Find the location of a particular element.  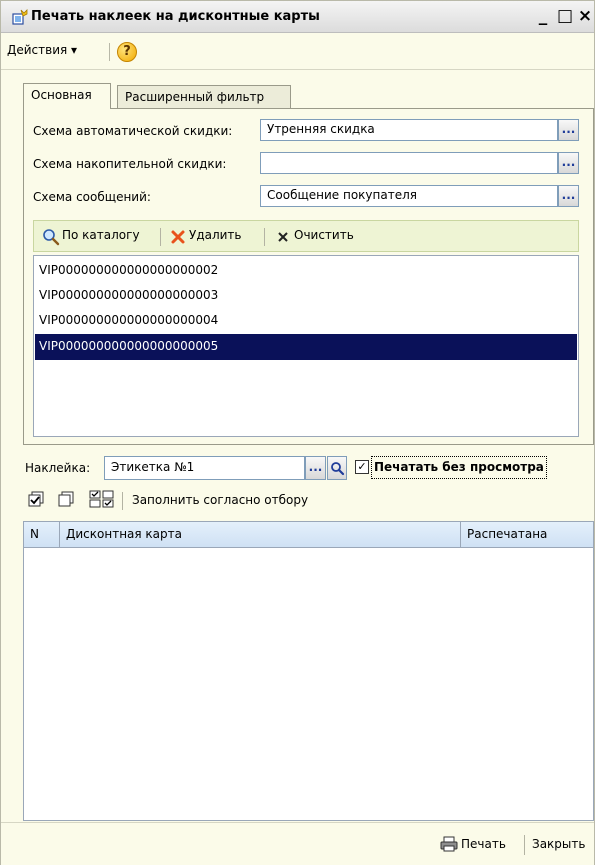

messages-scheme-label: Схема сообщений: is located at coordinates (92, 197).